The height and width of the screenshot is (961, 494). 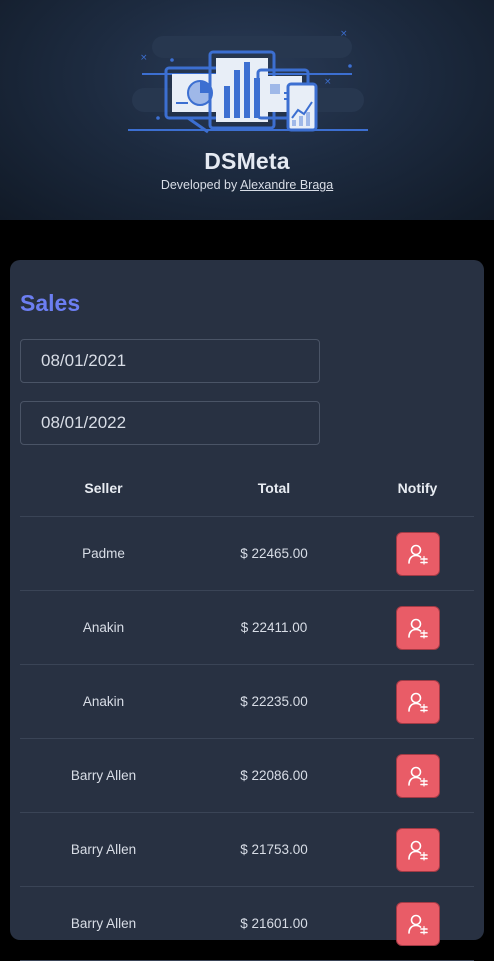 I want to click on sale-total: $ 21601.00, so click(x=274, y=923).